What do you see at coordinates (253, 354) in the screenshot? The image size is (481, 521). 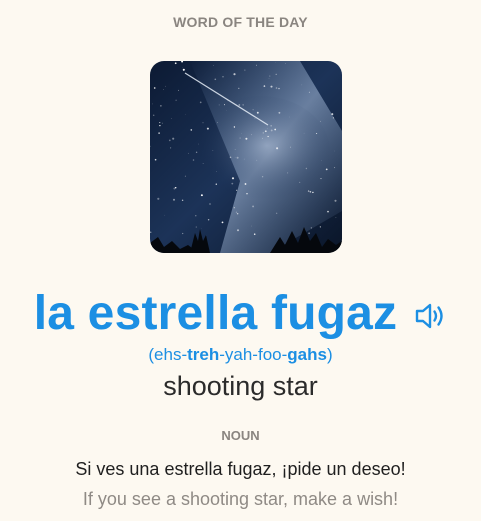 I see `pronunciation-part: -yah-foo-` at bounding box center [253, 354].